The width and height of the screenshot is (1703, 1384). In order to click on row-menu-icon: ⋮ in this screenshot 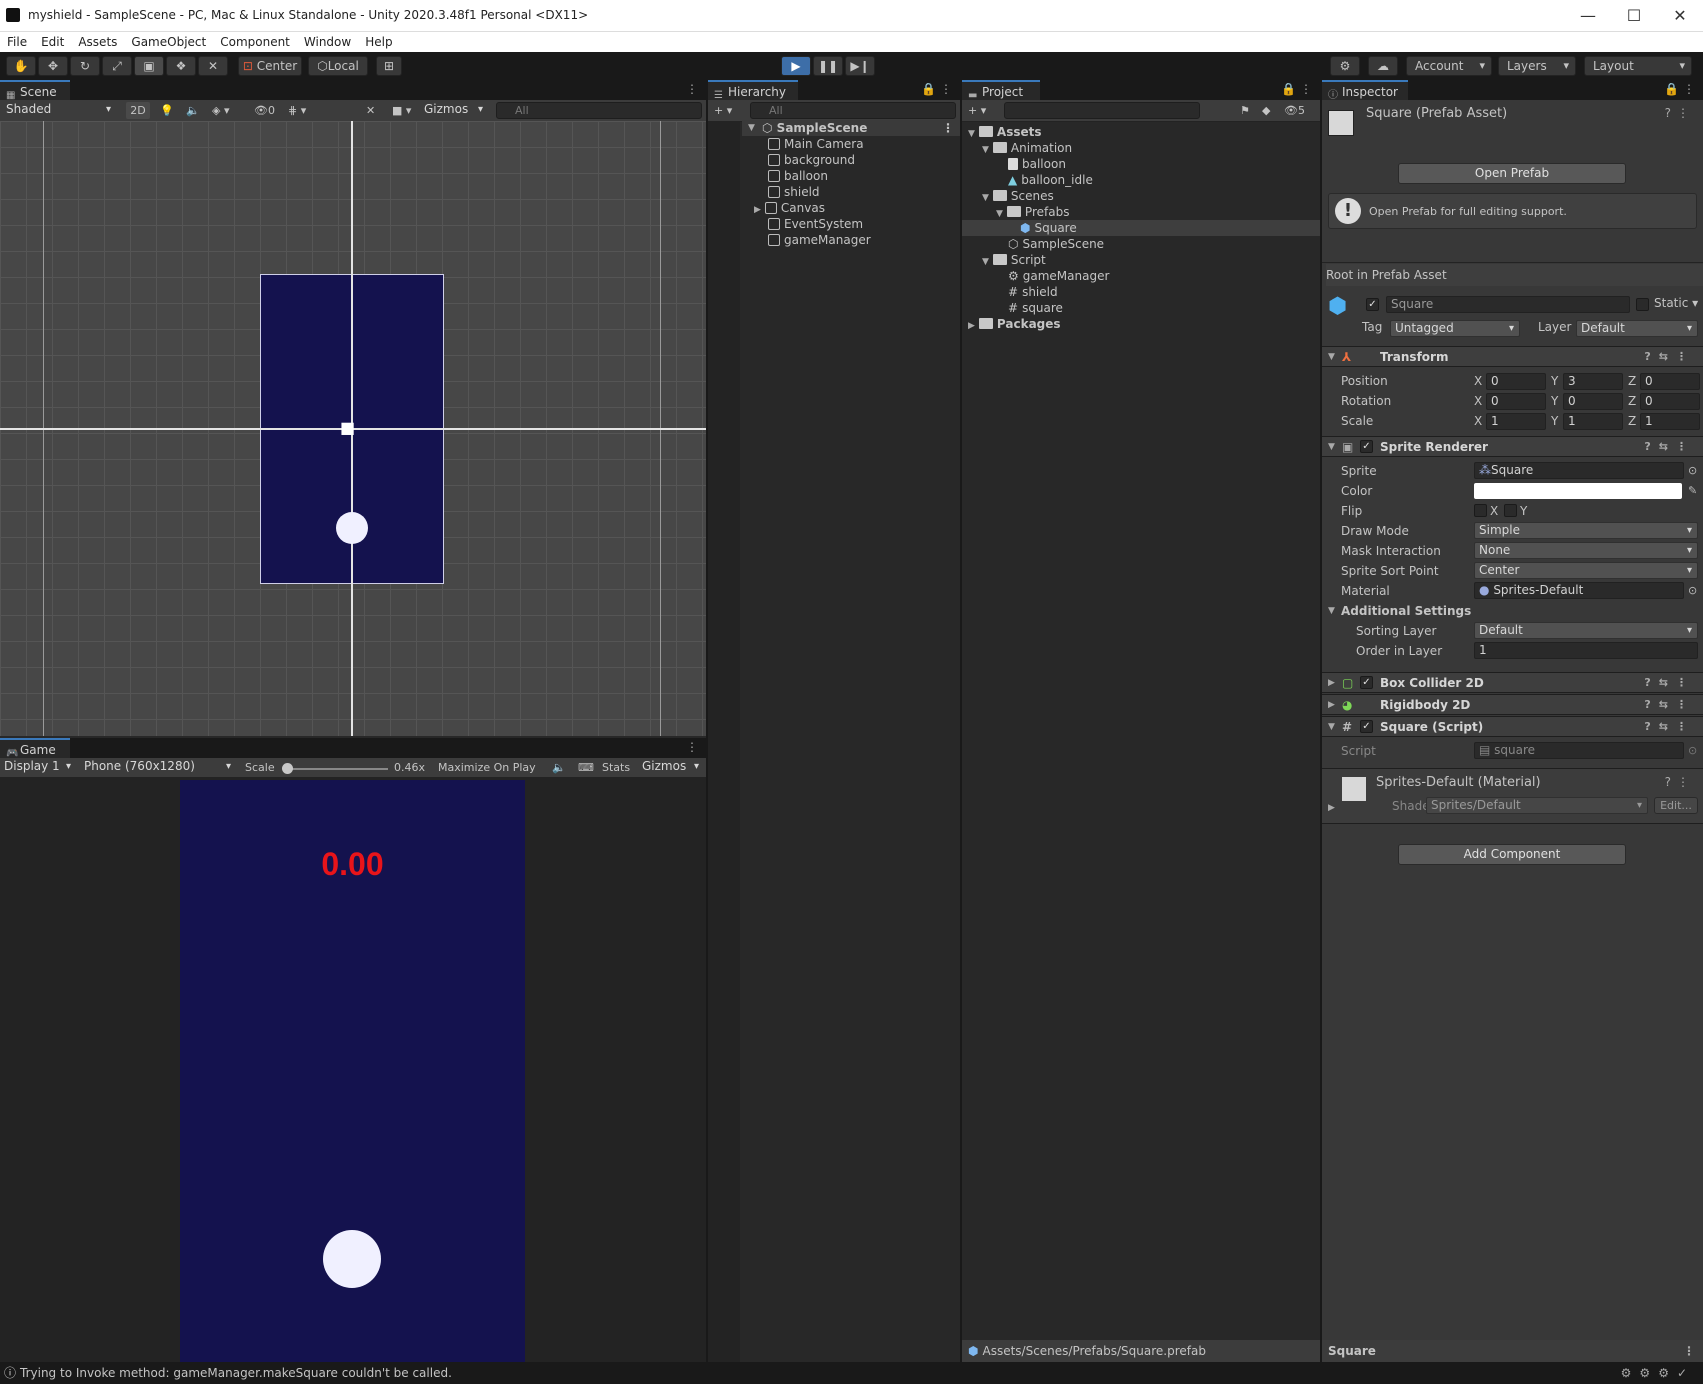, I will do `click(948, 128)`.